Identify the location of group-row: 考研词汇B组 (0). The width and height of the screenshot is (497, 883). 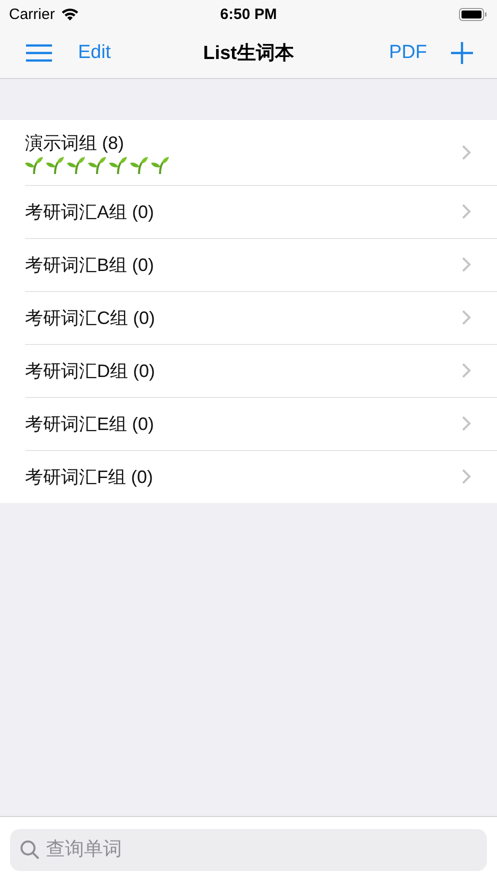
(248, 264).